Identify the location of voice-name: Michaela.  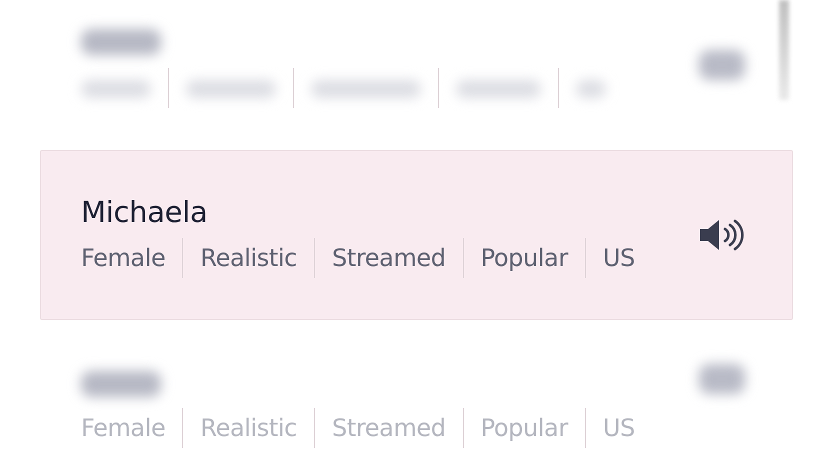
(144, 212).